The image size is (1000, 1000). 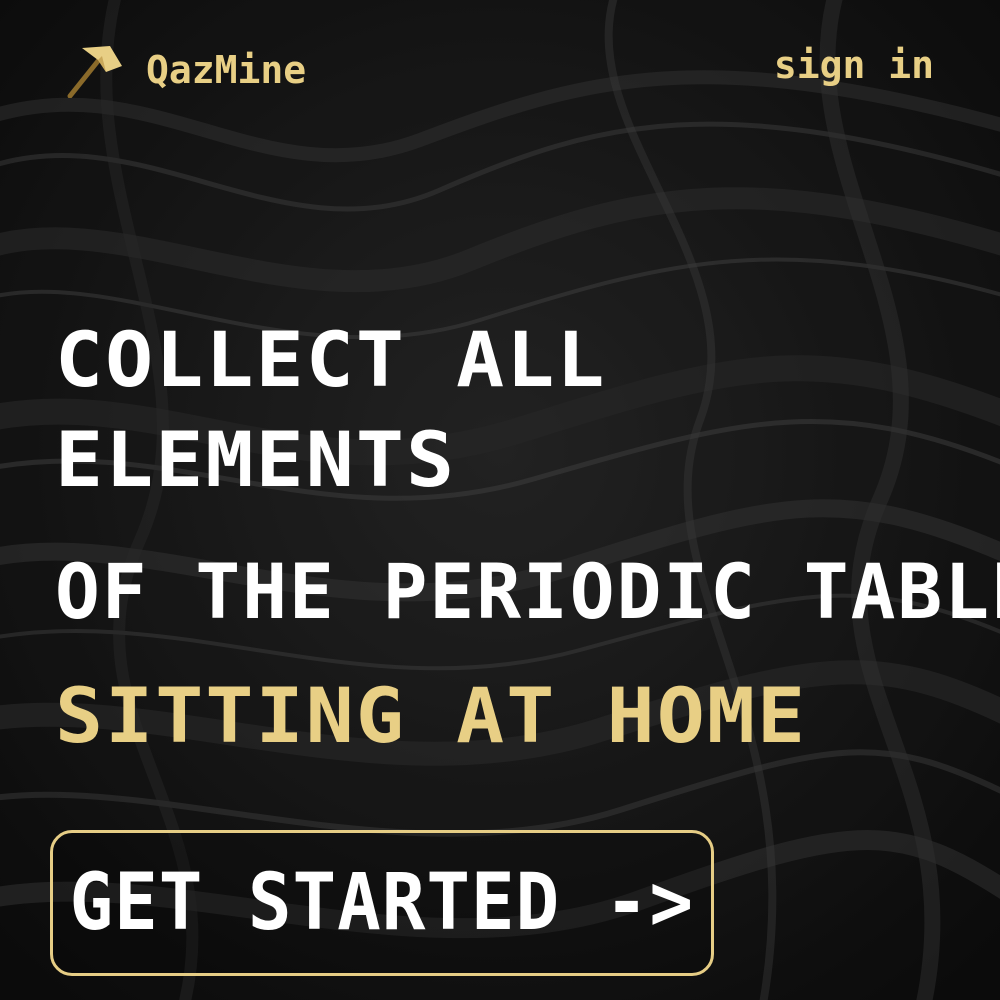 What do you see at coordinates (226, 70) in the screenshot?
I see `brand-name: QazMine` at bounding box center [226, 70].